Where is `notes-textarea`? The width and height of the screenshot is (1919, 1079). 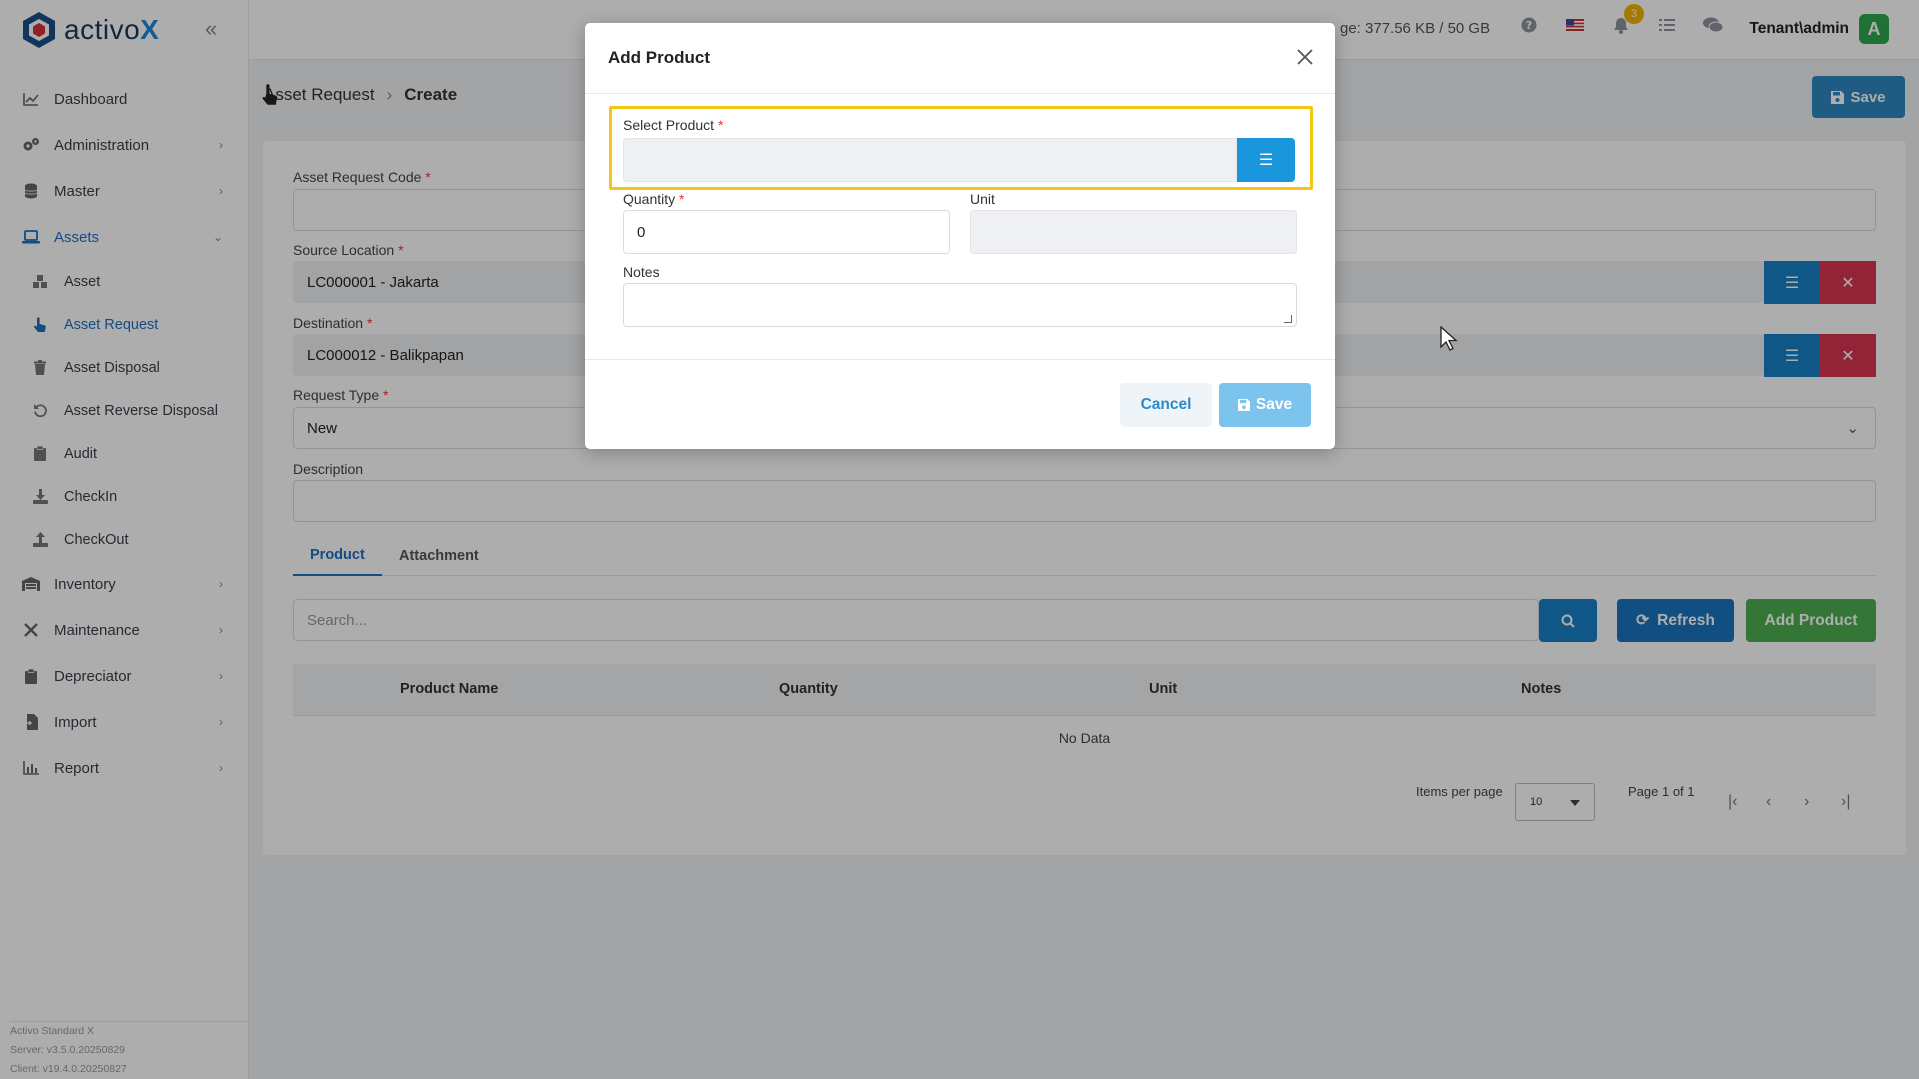
notes-textarea is located at coordinates (960, 305).